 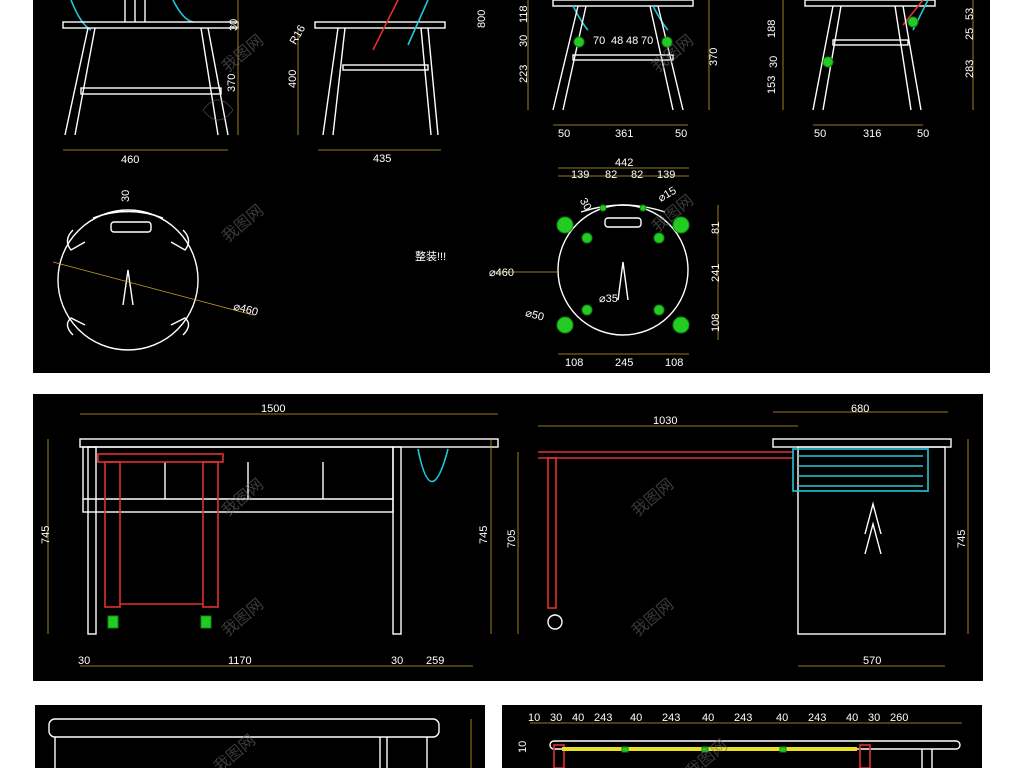 What do you see at coordinates (970, 34) in the screenshot?
I see `side2-right-2: 25` at bounding box center [970, 34].